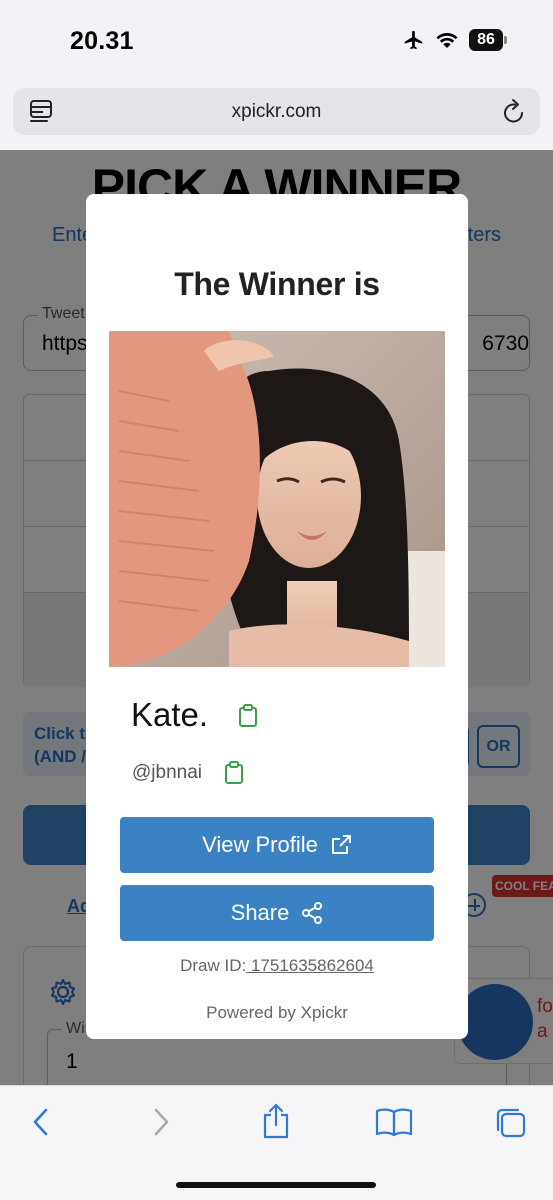  Describe the element at coordinates (277, 284) in the screenshot. I see `modal-title: The Winner is` at that location.